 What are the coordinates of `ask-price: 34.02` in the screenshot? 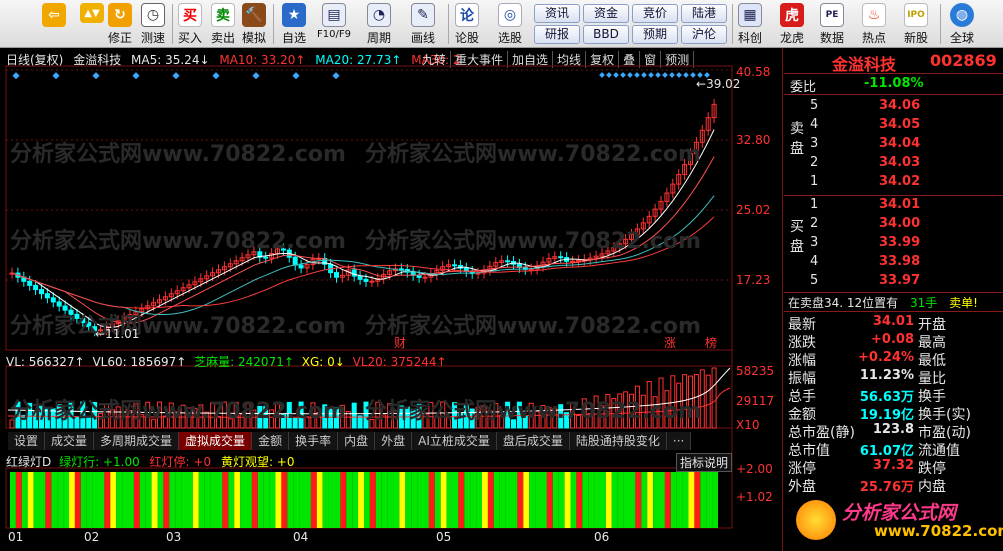 It's located at (899, 181).